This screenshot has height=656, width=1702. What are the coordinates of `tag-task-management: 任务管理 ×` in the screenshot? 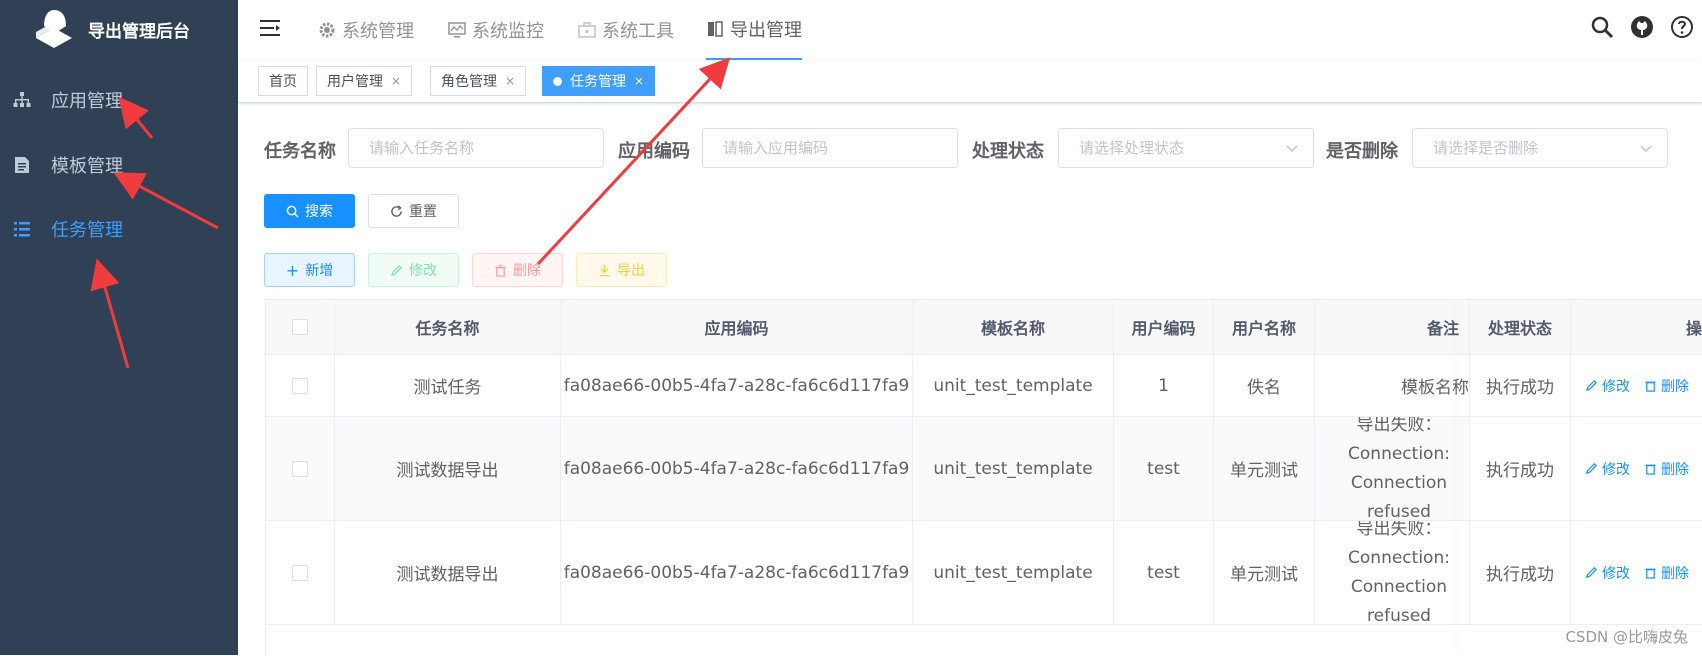 It's located at (599, 81).